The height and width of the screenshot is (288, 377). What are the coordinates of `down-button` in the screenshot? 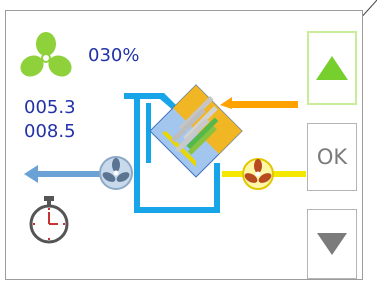 It's located at (332, 244).